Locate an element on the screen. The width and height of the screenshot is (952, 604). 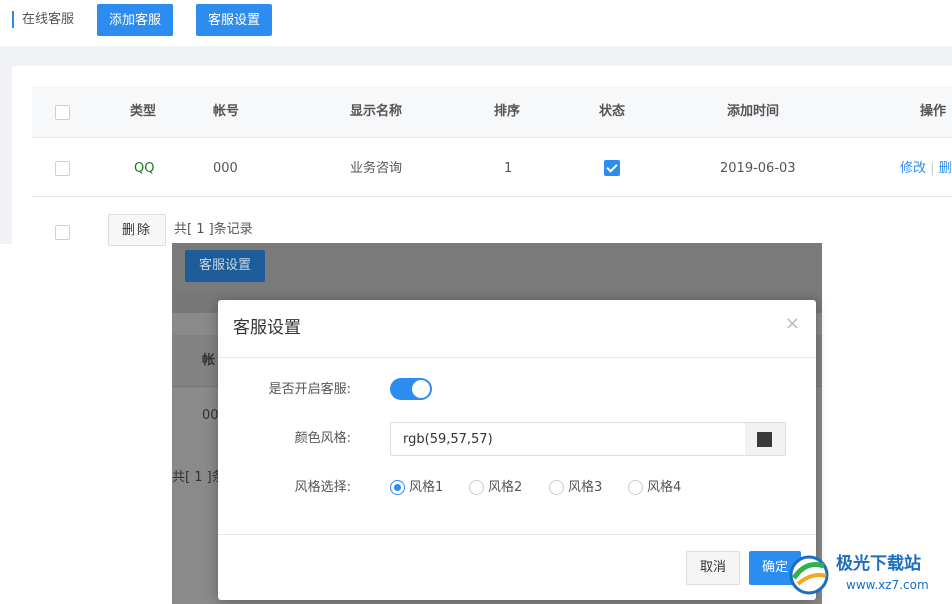
close-icon: × is located at coordinates (792, 324).